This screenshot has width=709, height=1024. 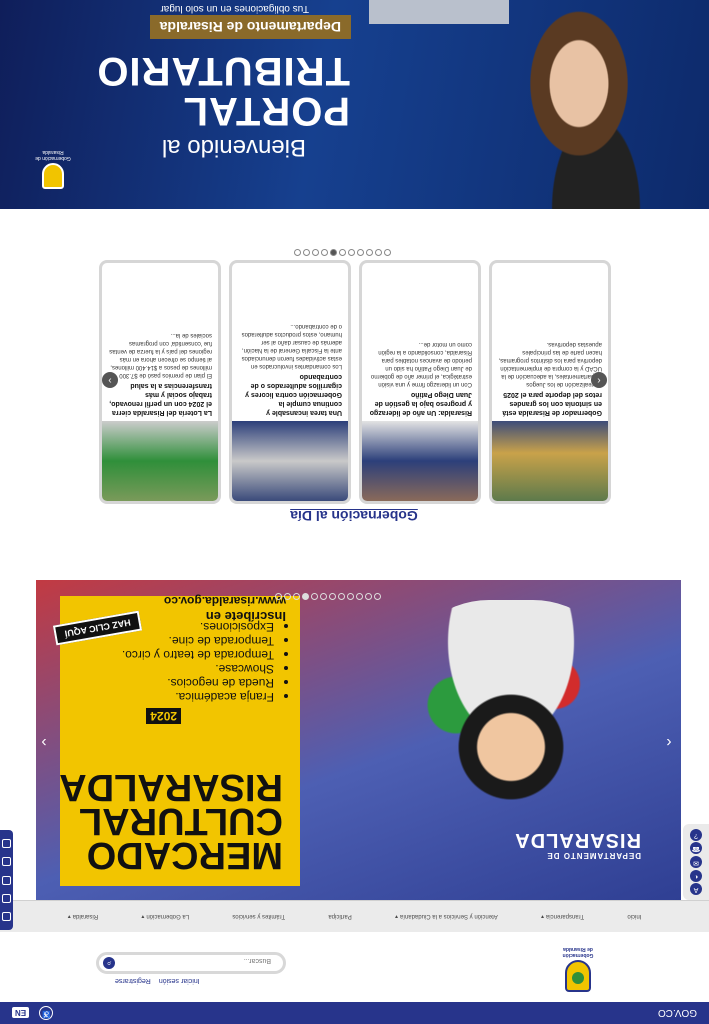 What do you see at coordinates (163, 716) in the screenshot?
I see `banner-year: 2024` at bounding box center [163, 716].